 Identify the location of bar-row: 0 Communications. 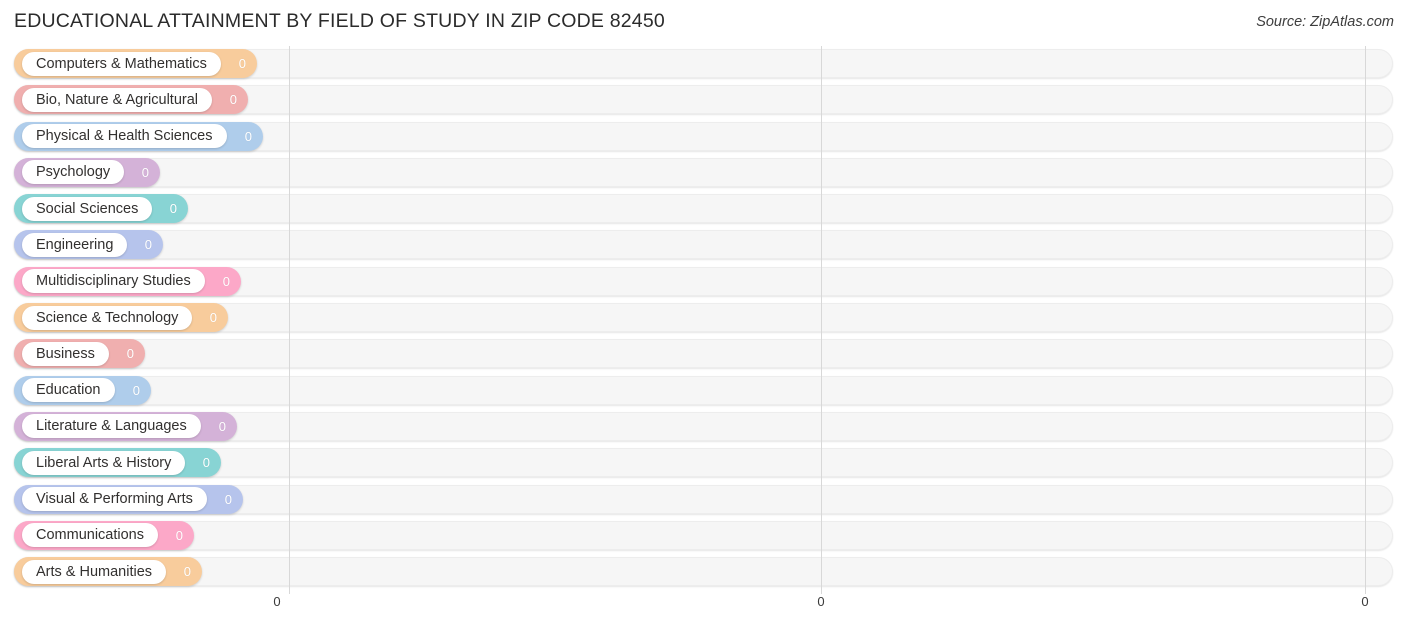
(703, 536).